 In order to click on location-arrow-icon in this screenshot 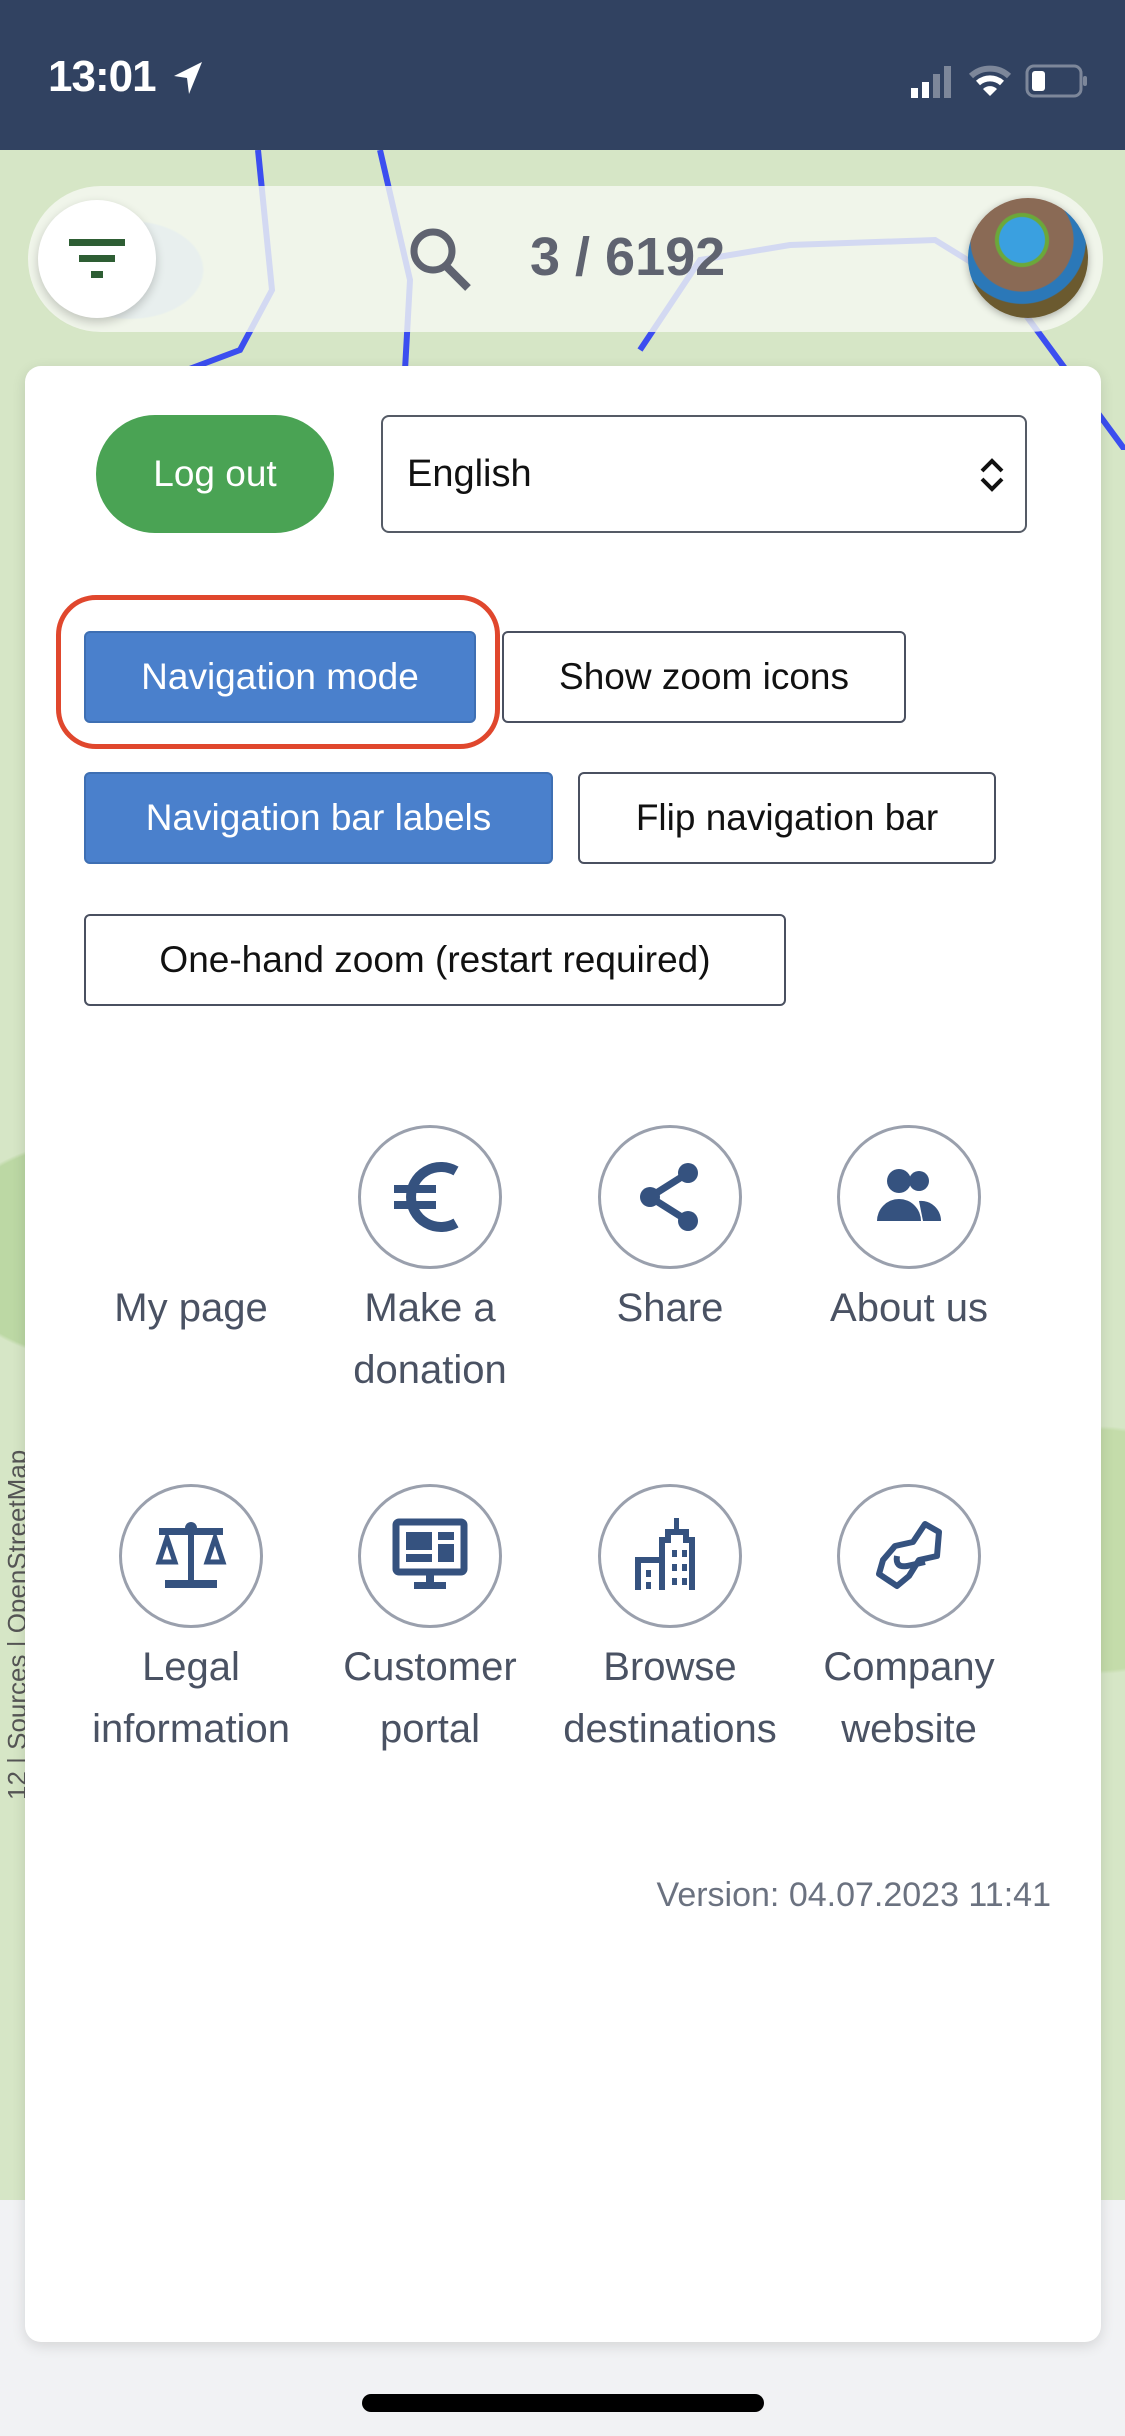, I will do `click(188, 78)`.